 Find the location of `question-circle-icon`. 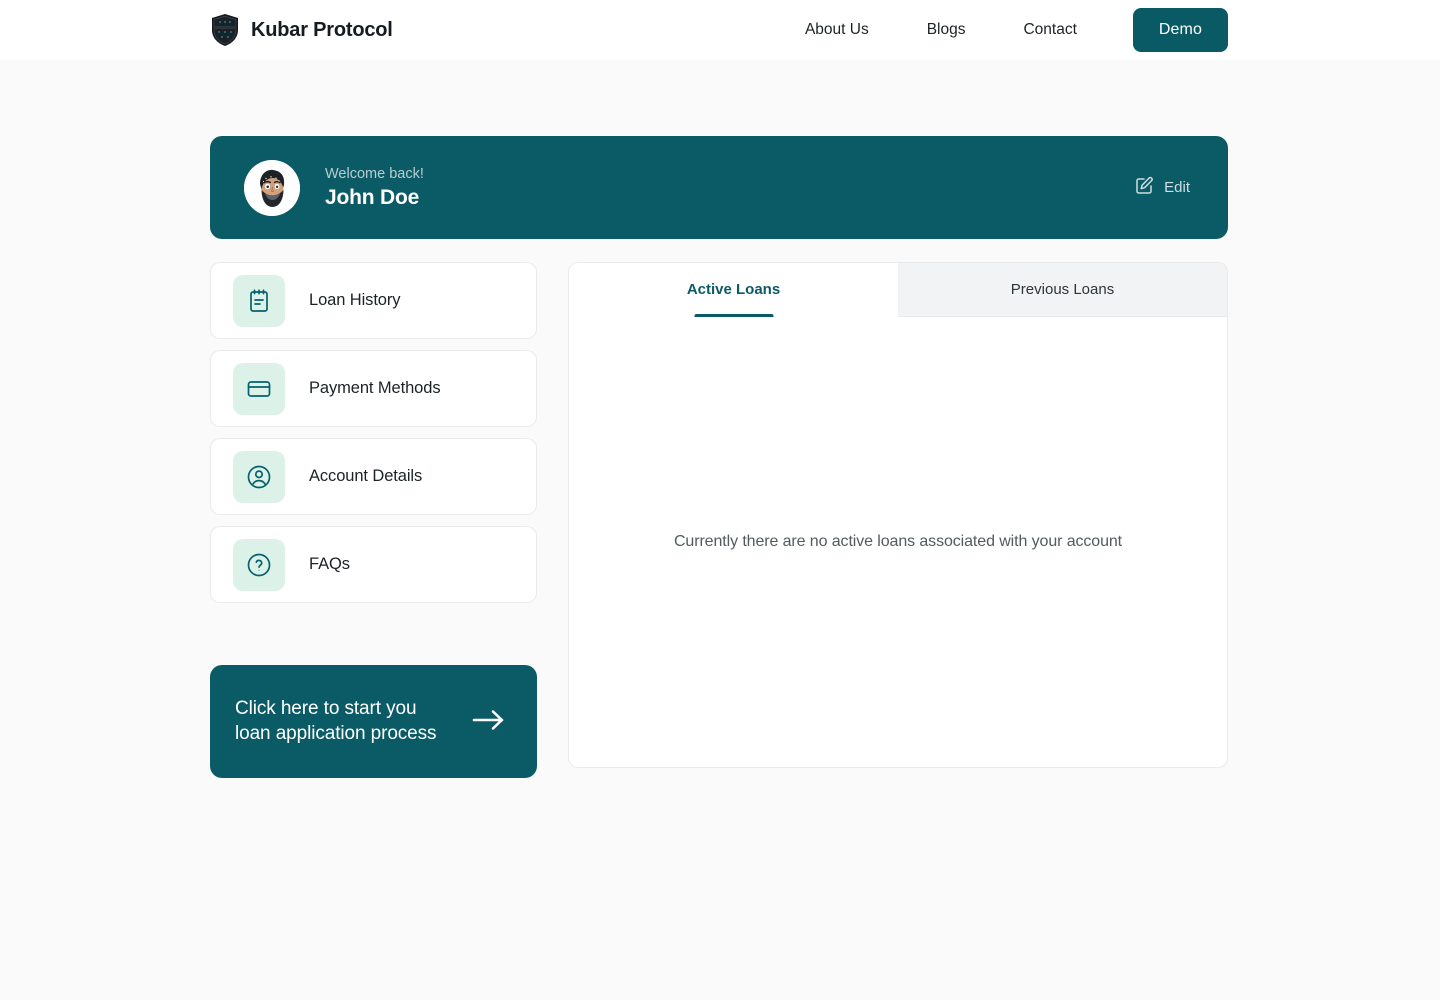

question-circle-icon is located at coordinates (259, 564).